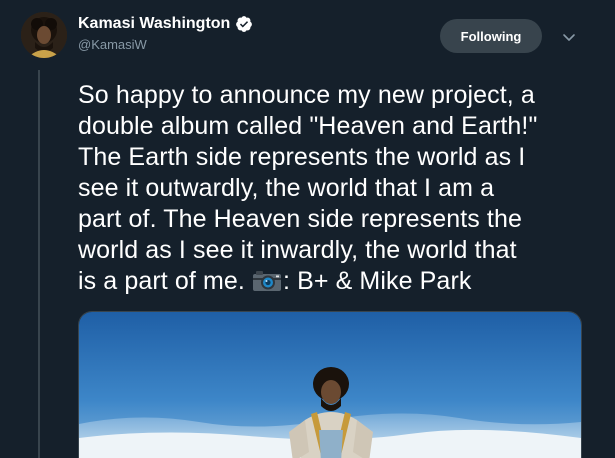 This screenshot has width=615, height=458. Describe the element at coordinates (286, 188) in the screenshot. I see `tweet-text-line: see it outwardly, the world that I am a` at that location.